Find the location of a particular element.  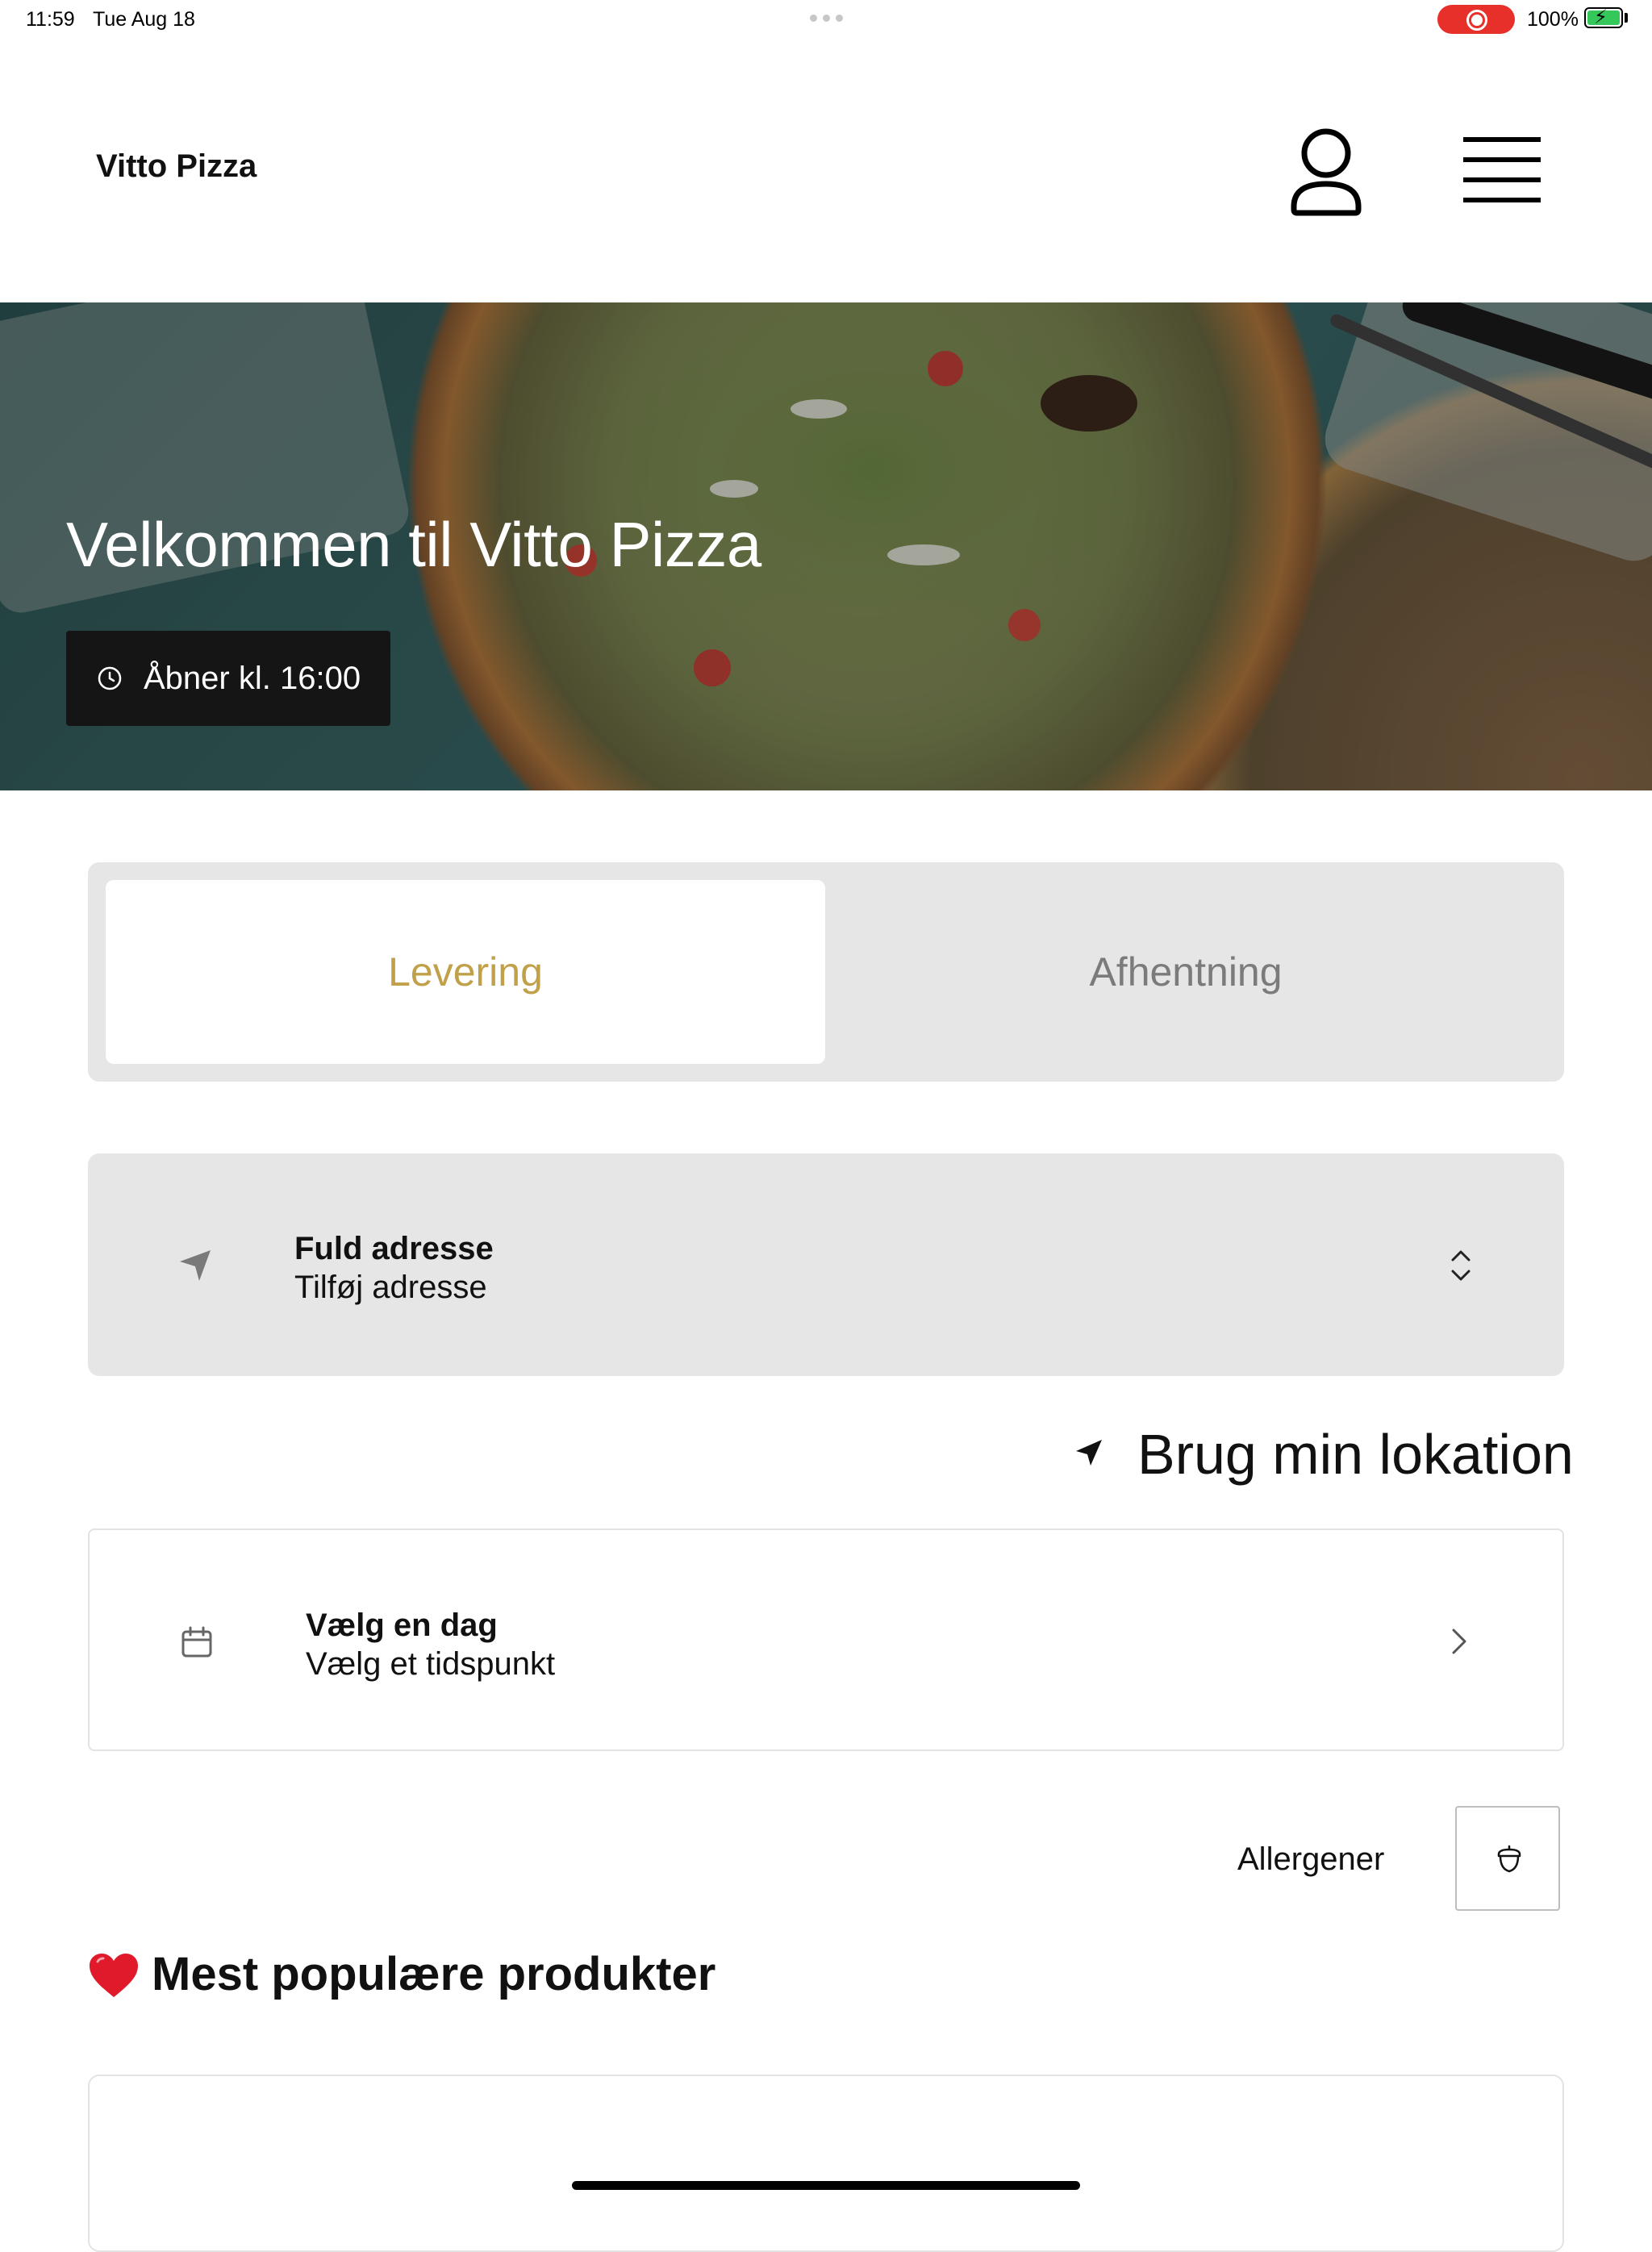

tab-delivery: Levering is located at coordinates (466, 972).